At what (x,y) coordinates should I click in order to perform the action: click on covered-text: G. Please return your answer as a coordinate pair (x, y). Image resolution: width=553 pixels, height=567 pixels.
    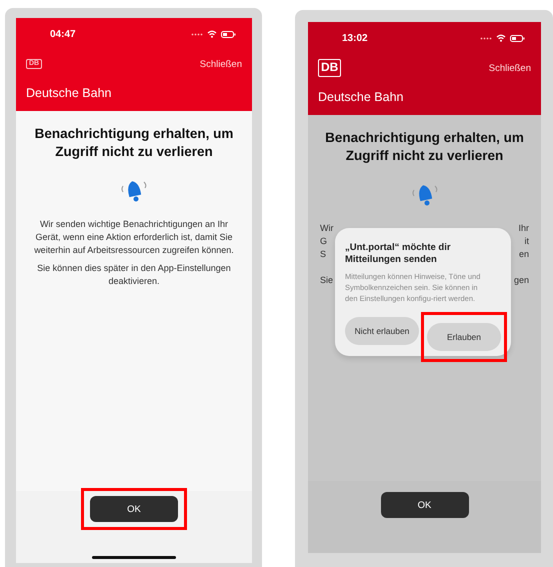
    Looking at the image, I should click on (324, 241).